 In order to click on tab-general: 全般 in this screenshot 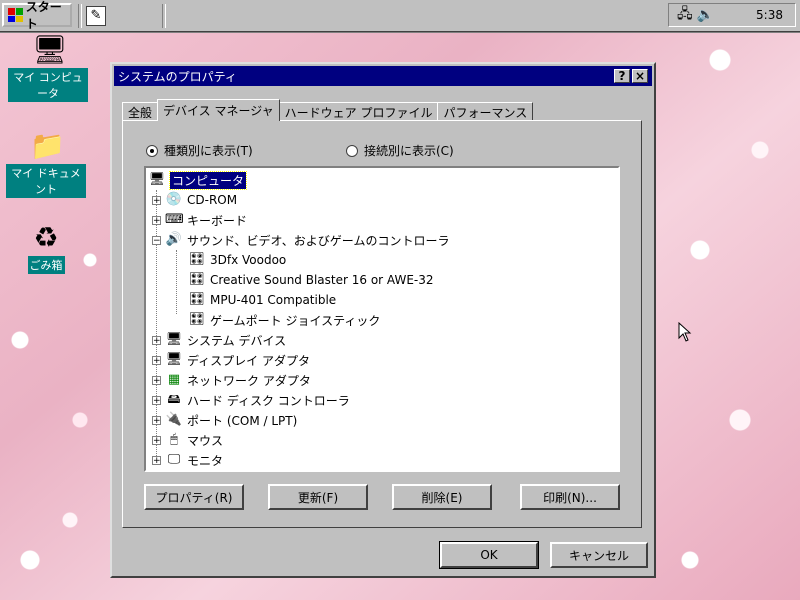, I will do `click(140, 111)`.